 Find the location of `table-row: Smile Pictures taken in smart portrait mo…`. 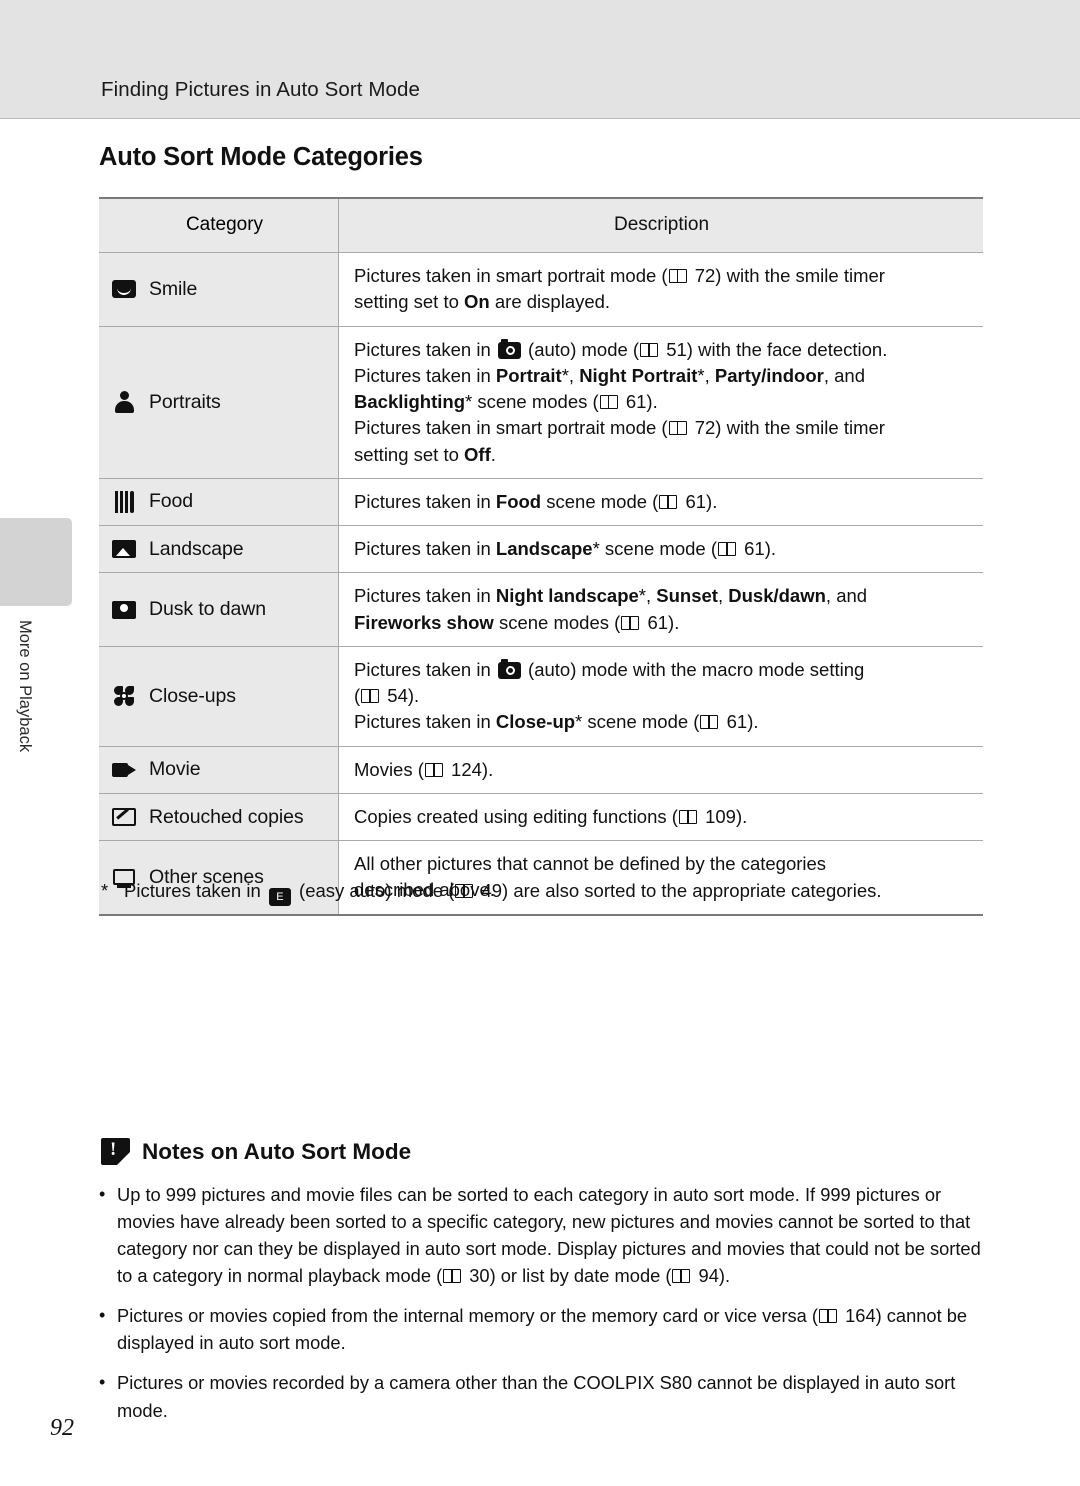

table-row: Smile Pictures taken in smart portrait mo… is located at coordinates (541, 289).